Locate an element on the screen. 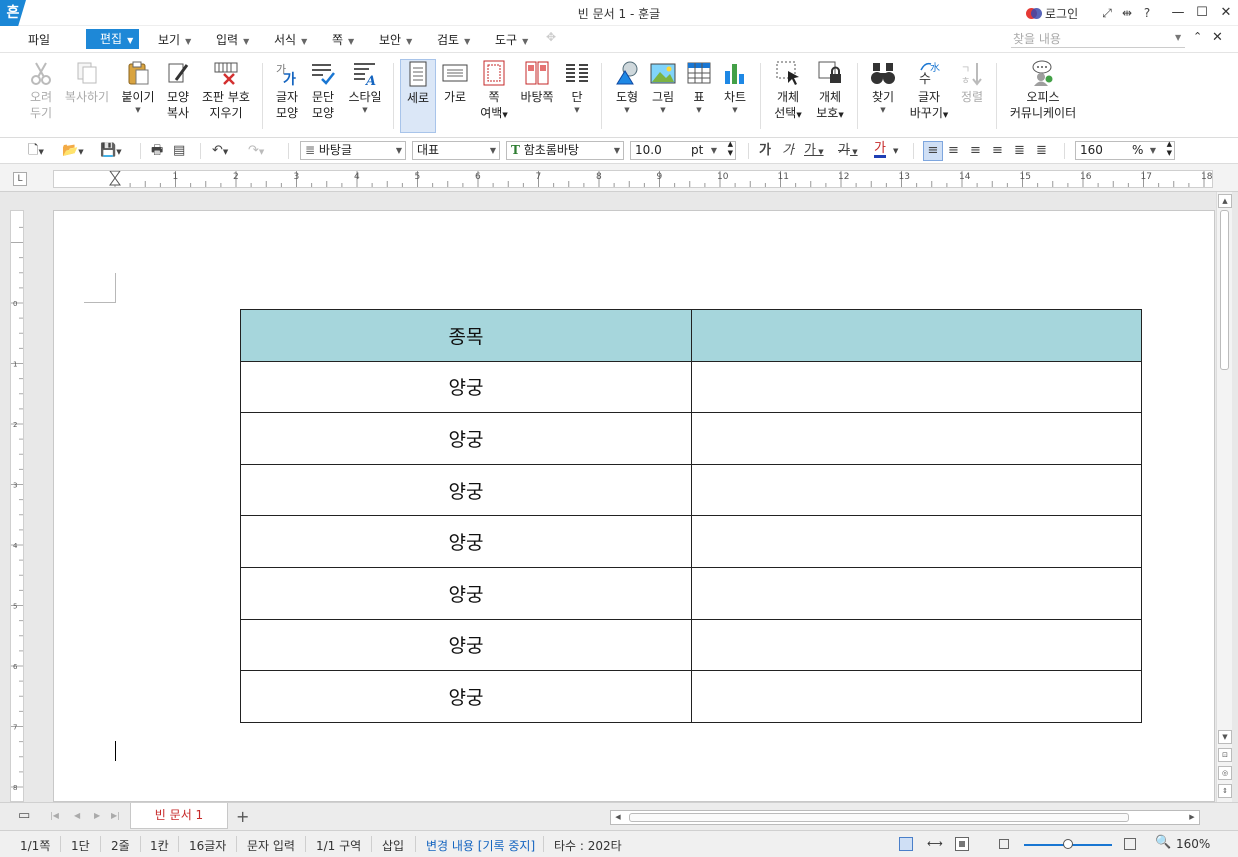  status-insert-mode: 삽입 is located at coordinates (393, 845).